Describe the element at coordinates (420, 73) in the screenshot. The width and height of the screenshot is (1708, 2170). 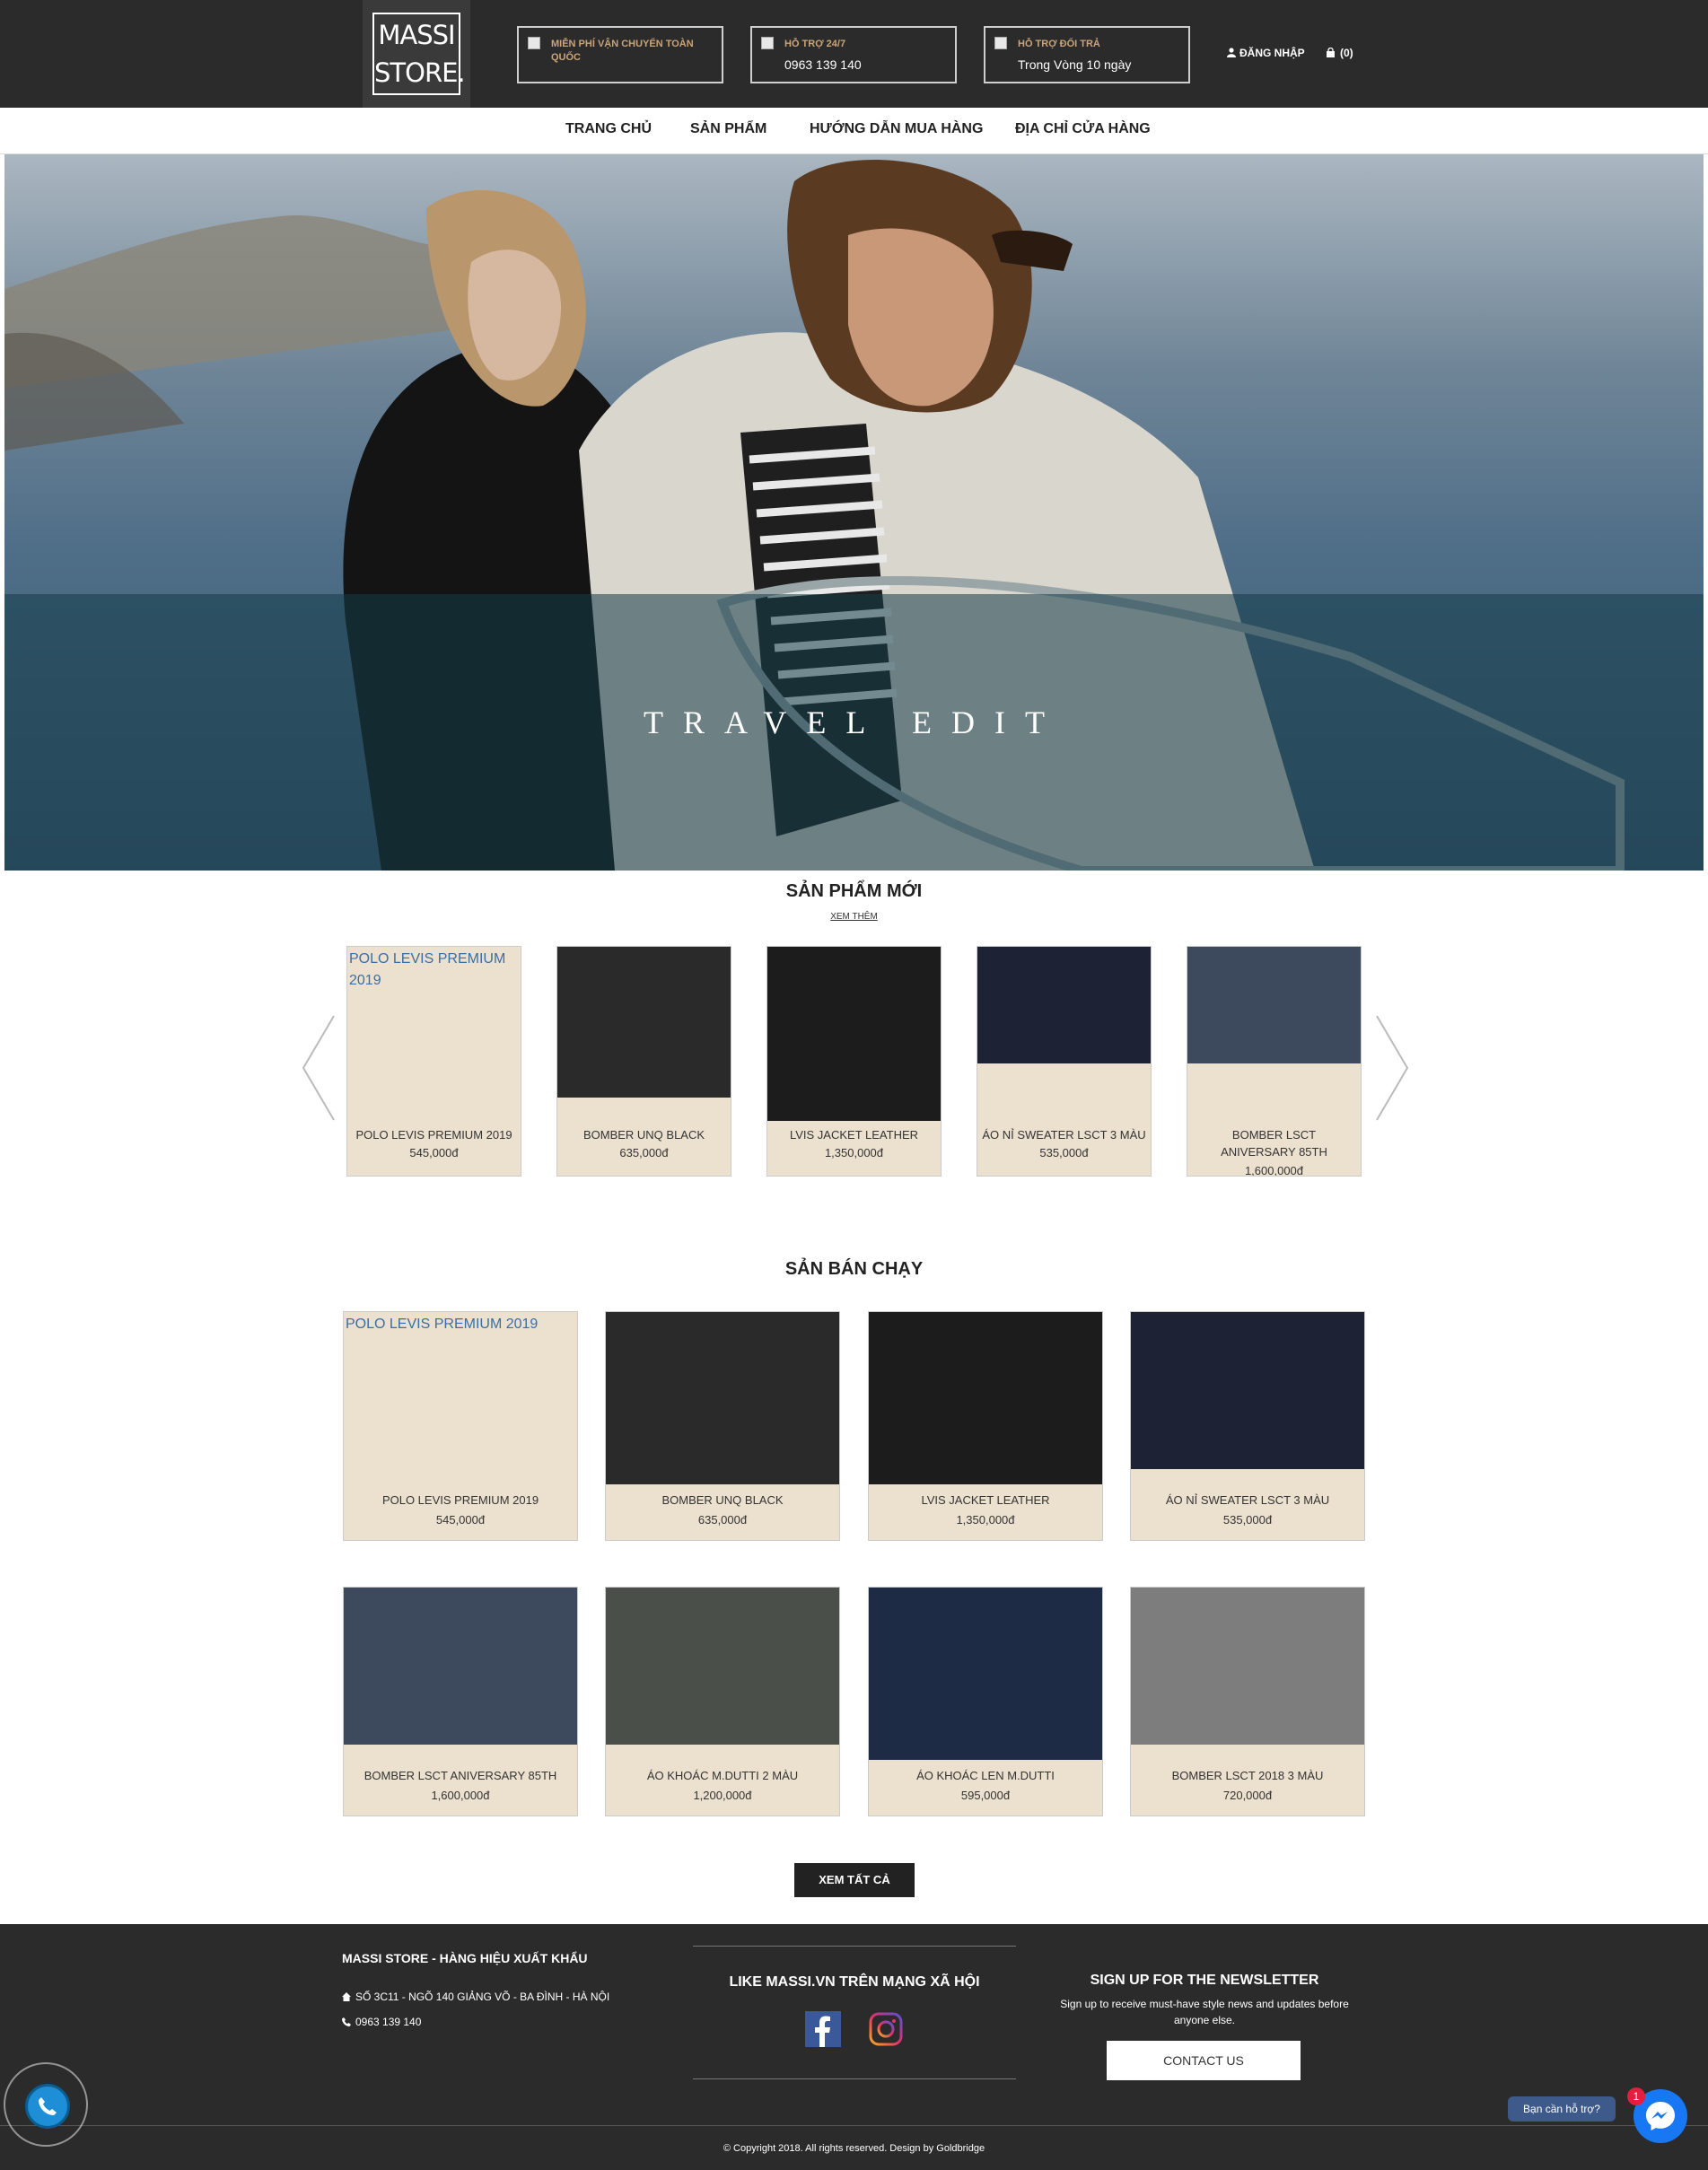
I see `logo-line2: STORE.` at that location.